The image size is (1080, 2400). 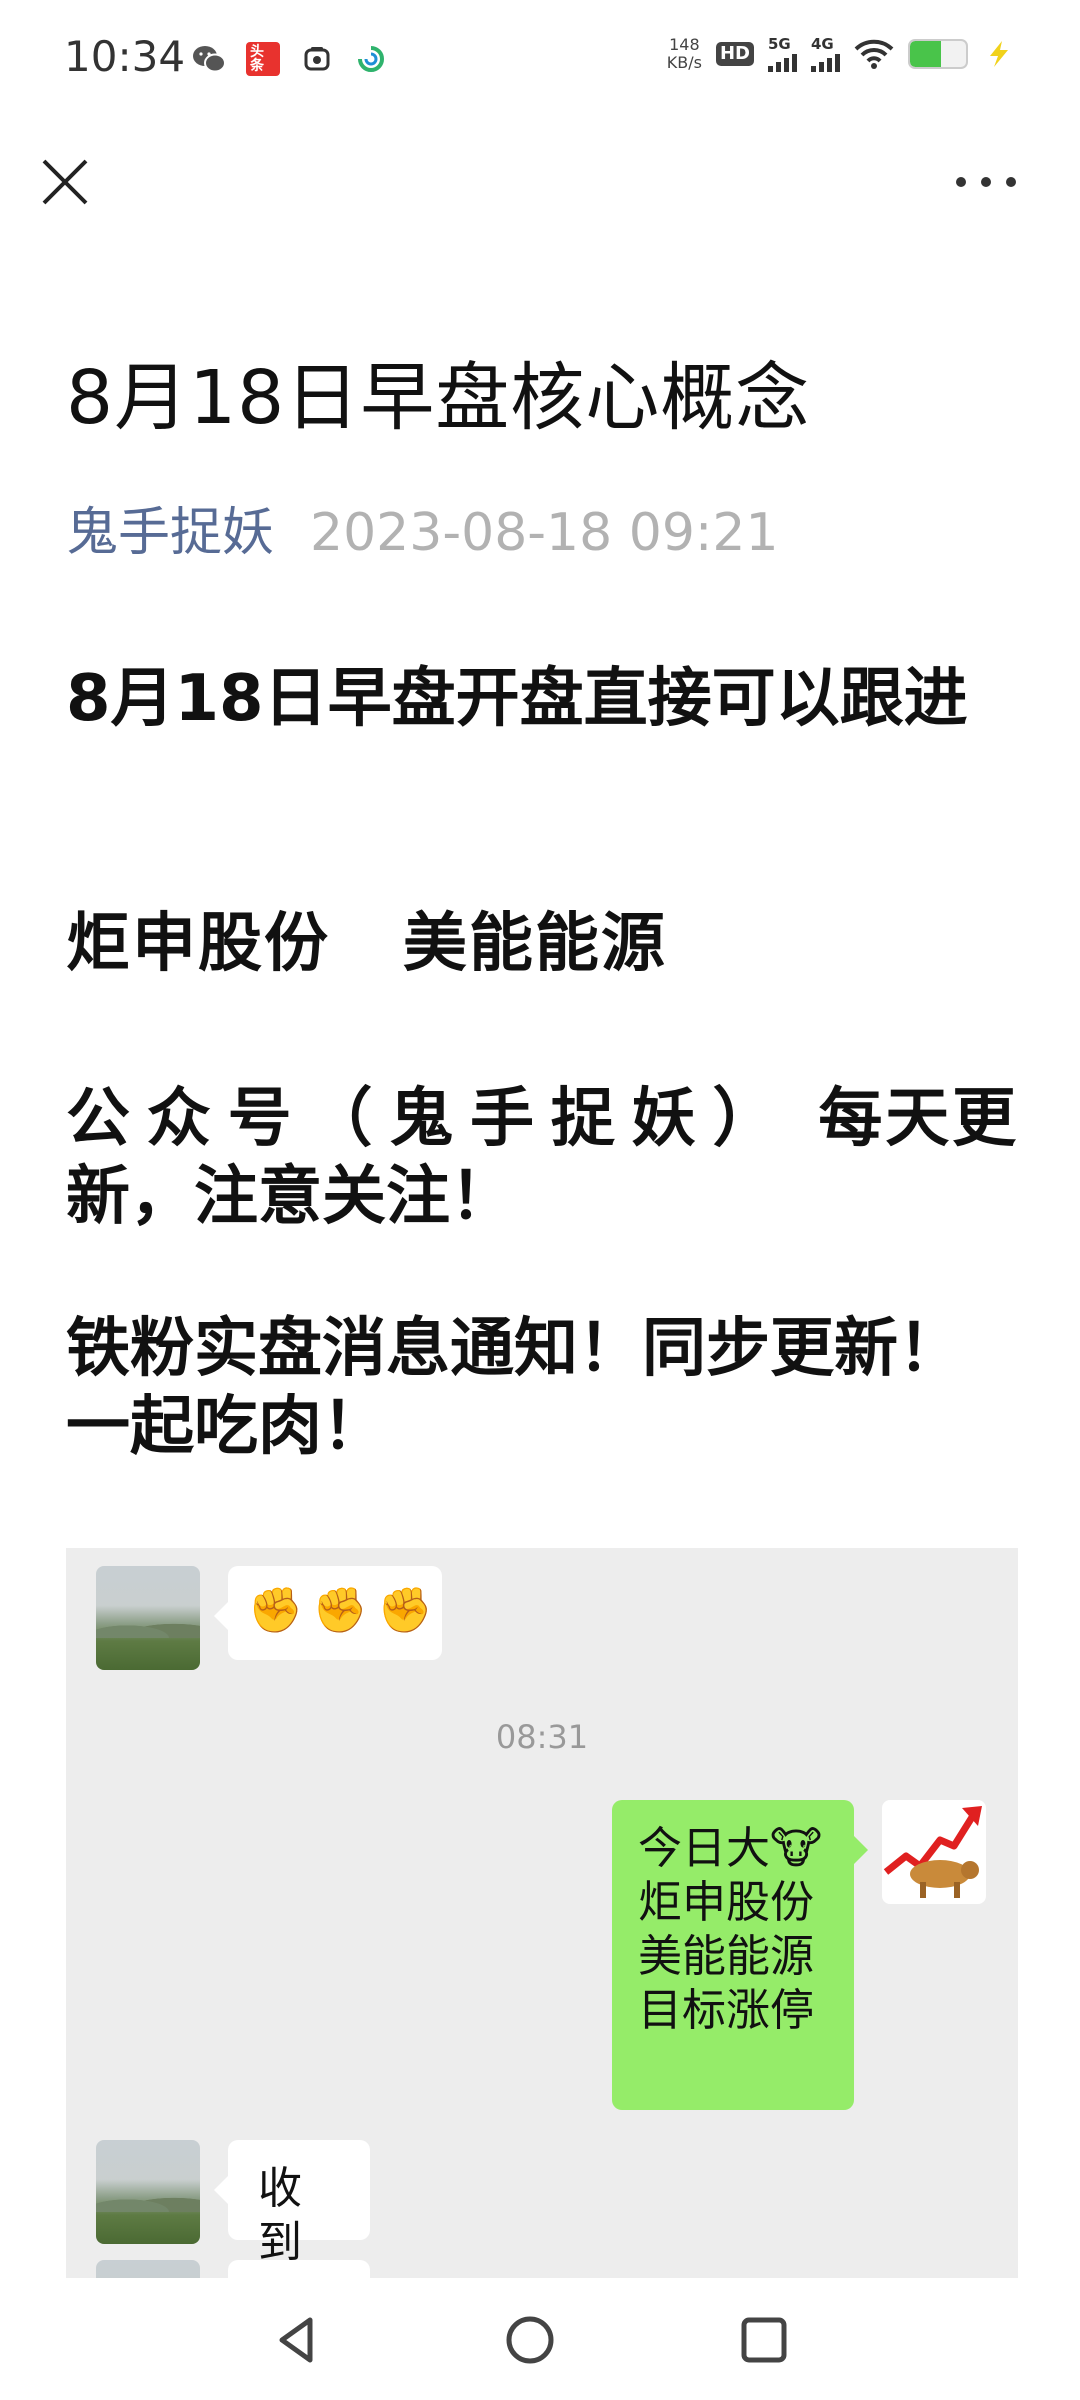 I want to click on bull-chart-icon, so click(x=932, y=1852).